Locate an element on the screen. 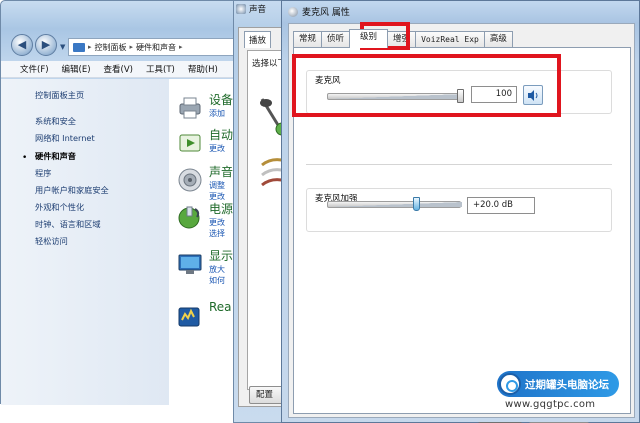  watermark: 过期罐头电脑论坛 www.gqgtpc.com is located at coordinates (559, 391).